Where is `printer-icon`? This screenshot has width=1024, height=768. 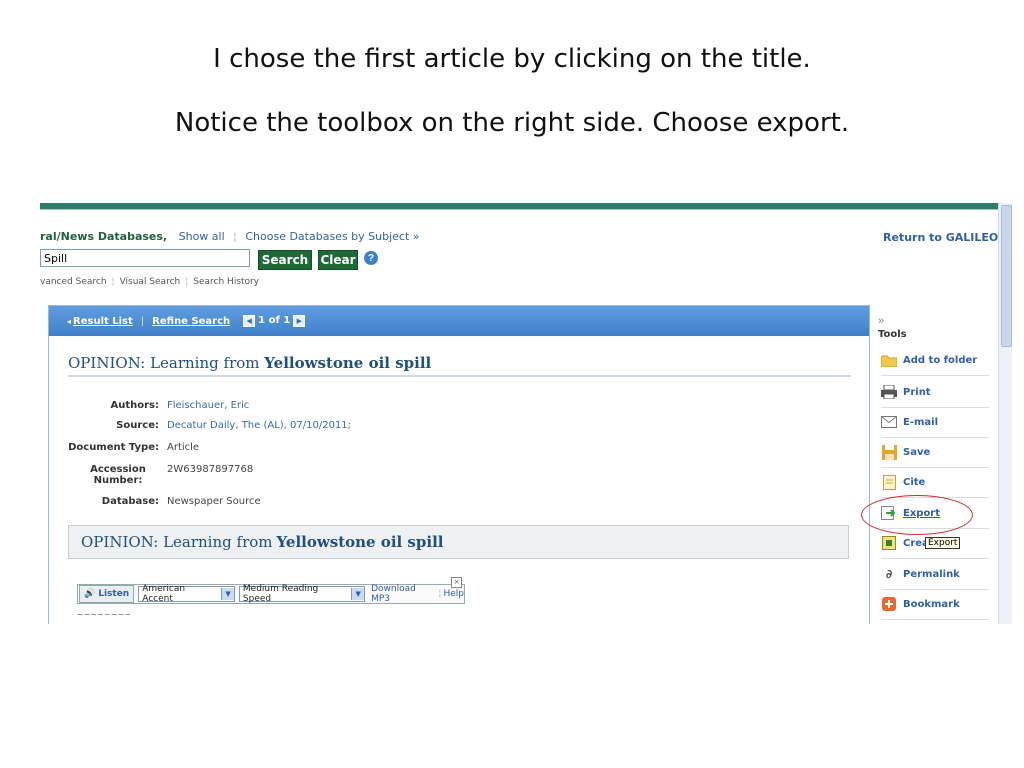 printer-icon is located at coordinates (889, 392).